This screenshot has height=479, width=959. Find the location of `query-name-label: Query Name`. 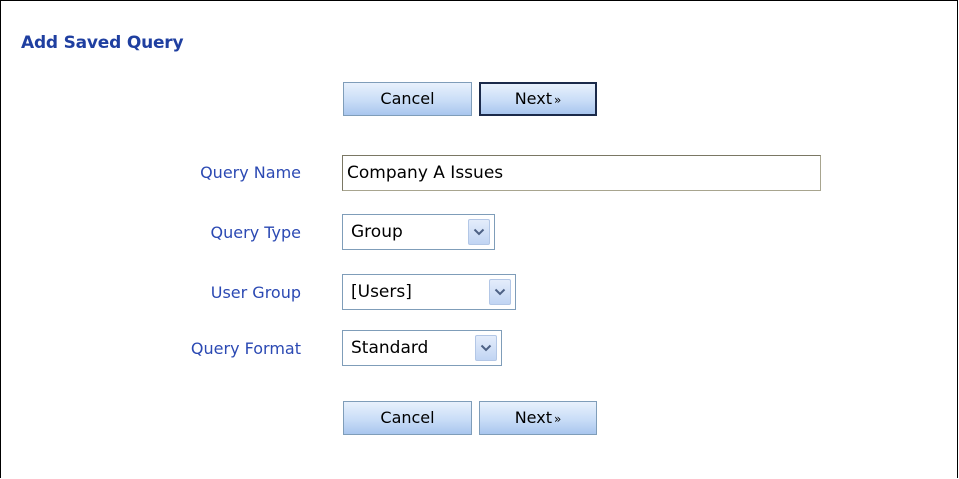

query-name-label: Query Name is located at coordinates (250, 172).